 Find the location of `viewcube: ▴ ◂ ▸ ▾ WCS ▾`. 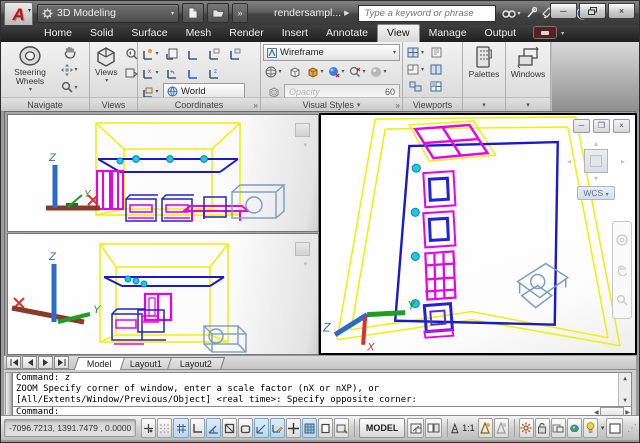

viewcube: ▴ ◂ ▸ ▾ WCS ▾ is located at coordinates (596, 169).